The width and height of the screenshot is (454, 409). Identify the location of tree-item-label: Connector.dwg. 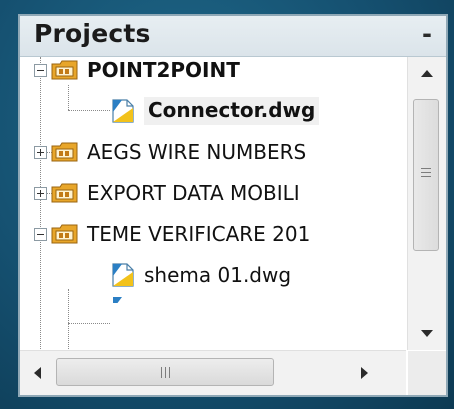
(232, 111).